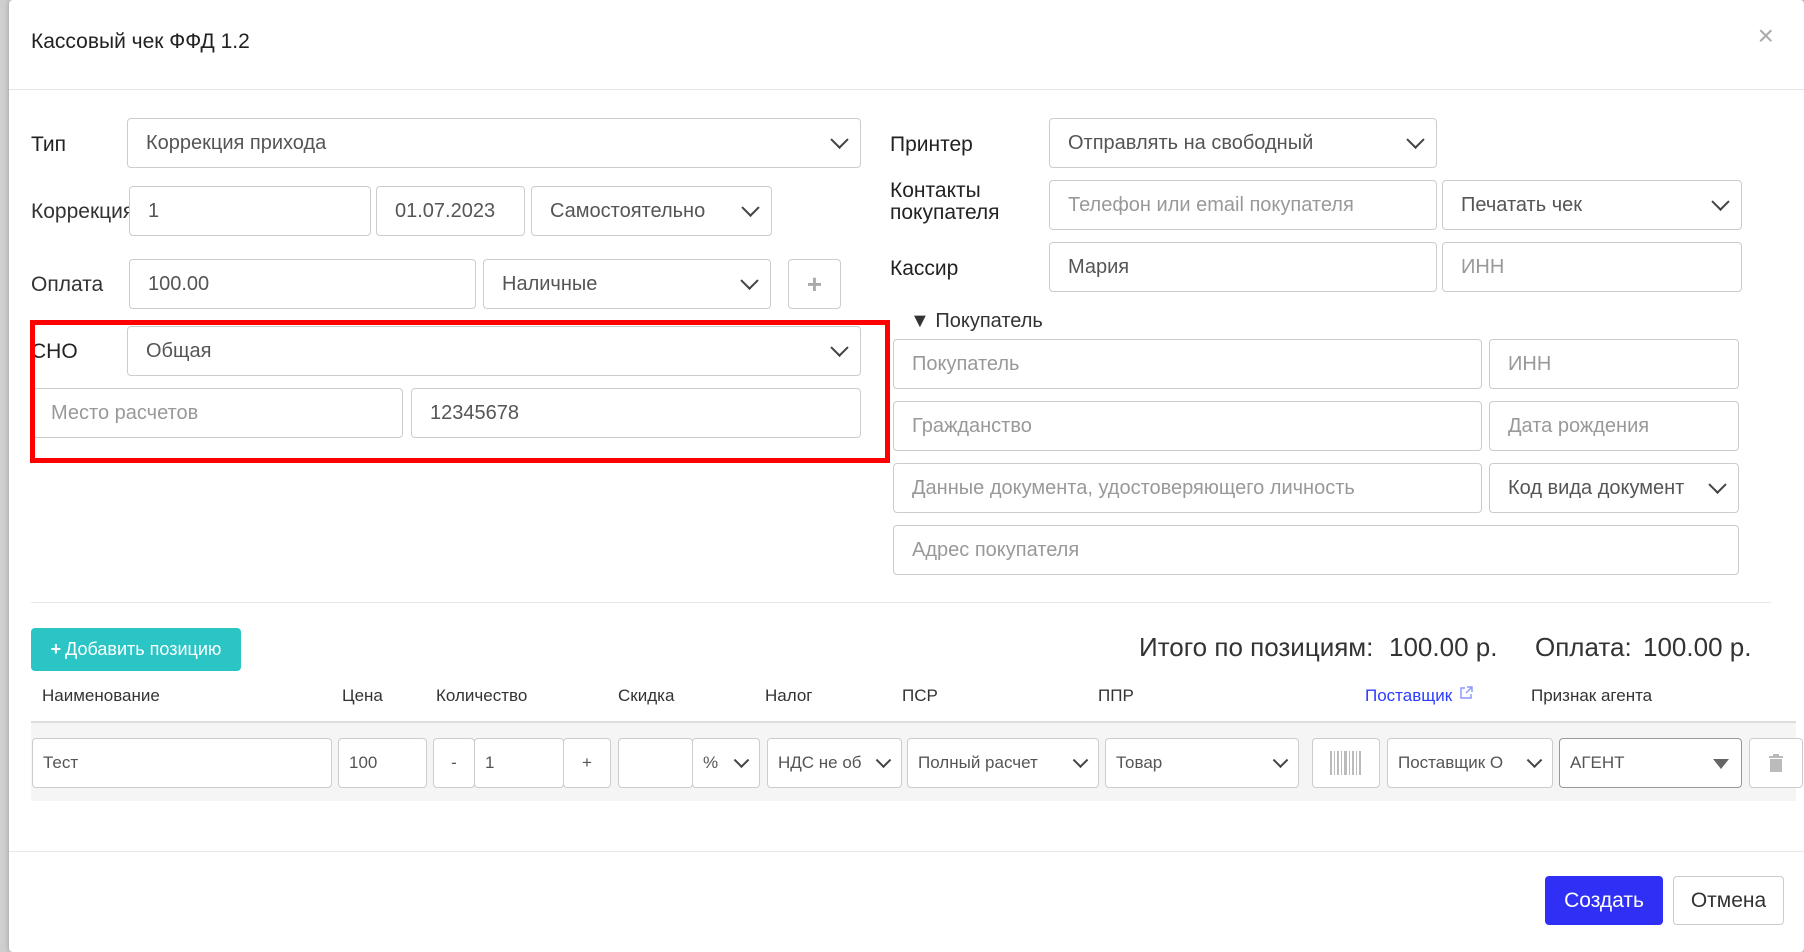 This screenshot has width=1804, height=952. I want to click on discount-unit-select: %, so click(726, 763).